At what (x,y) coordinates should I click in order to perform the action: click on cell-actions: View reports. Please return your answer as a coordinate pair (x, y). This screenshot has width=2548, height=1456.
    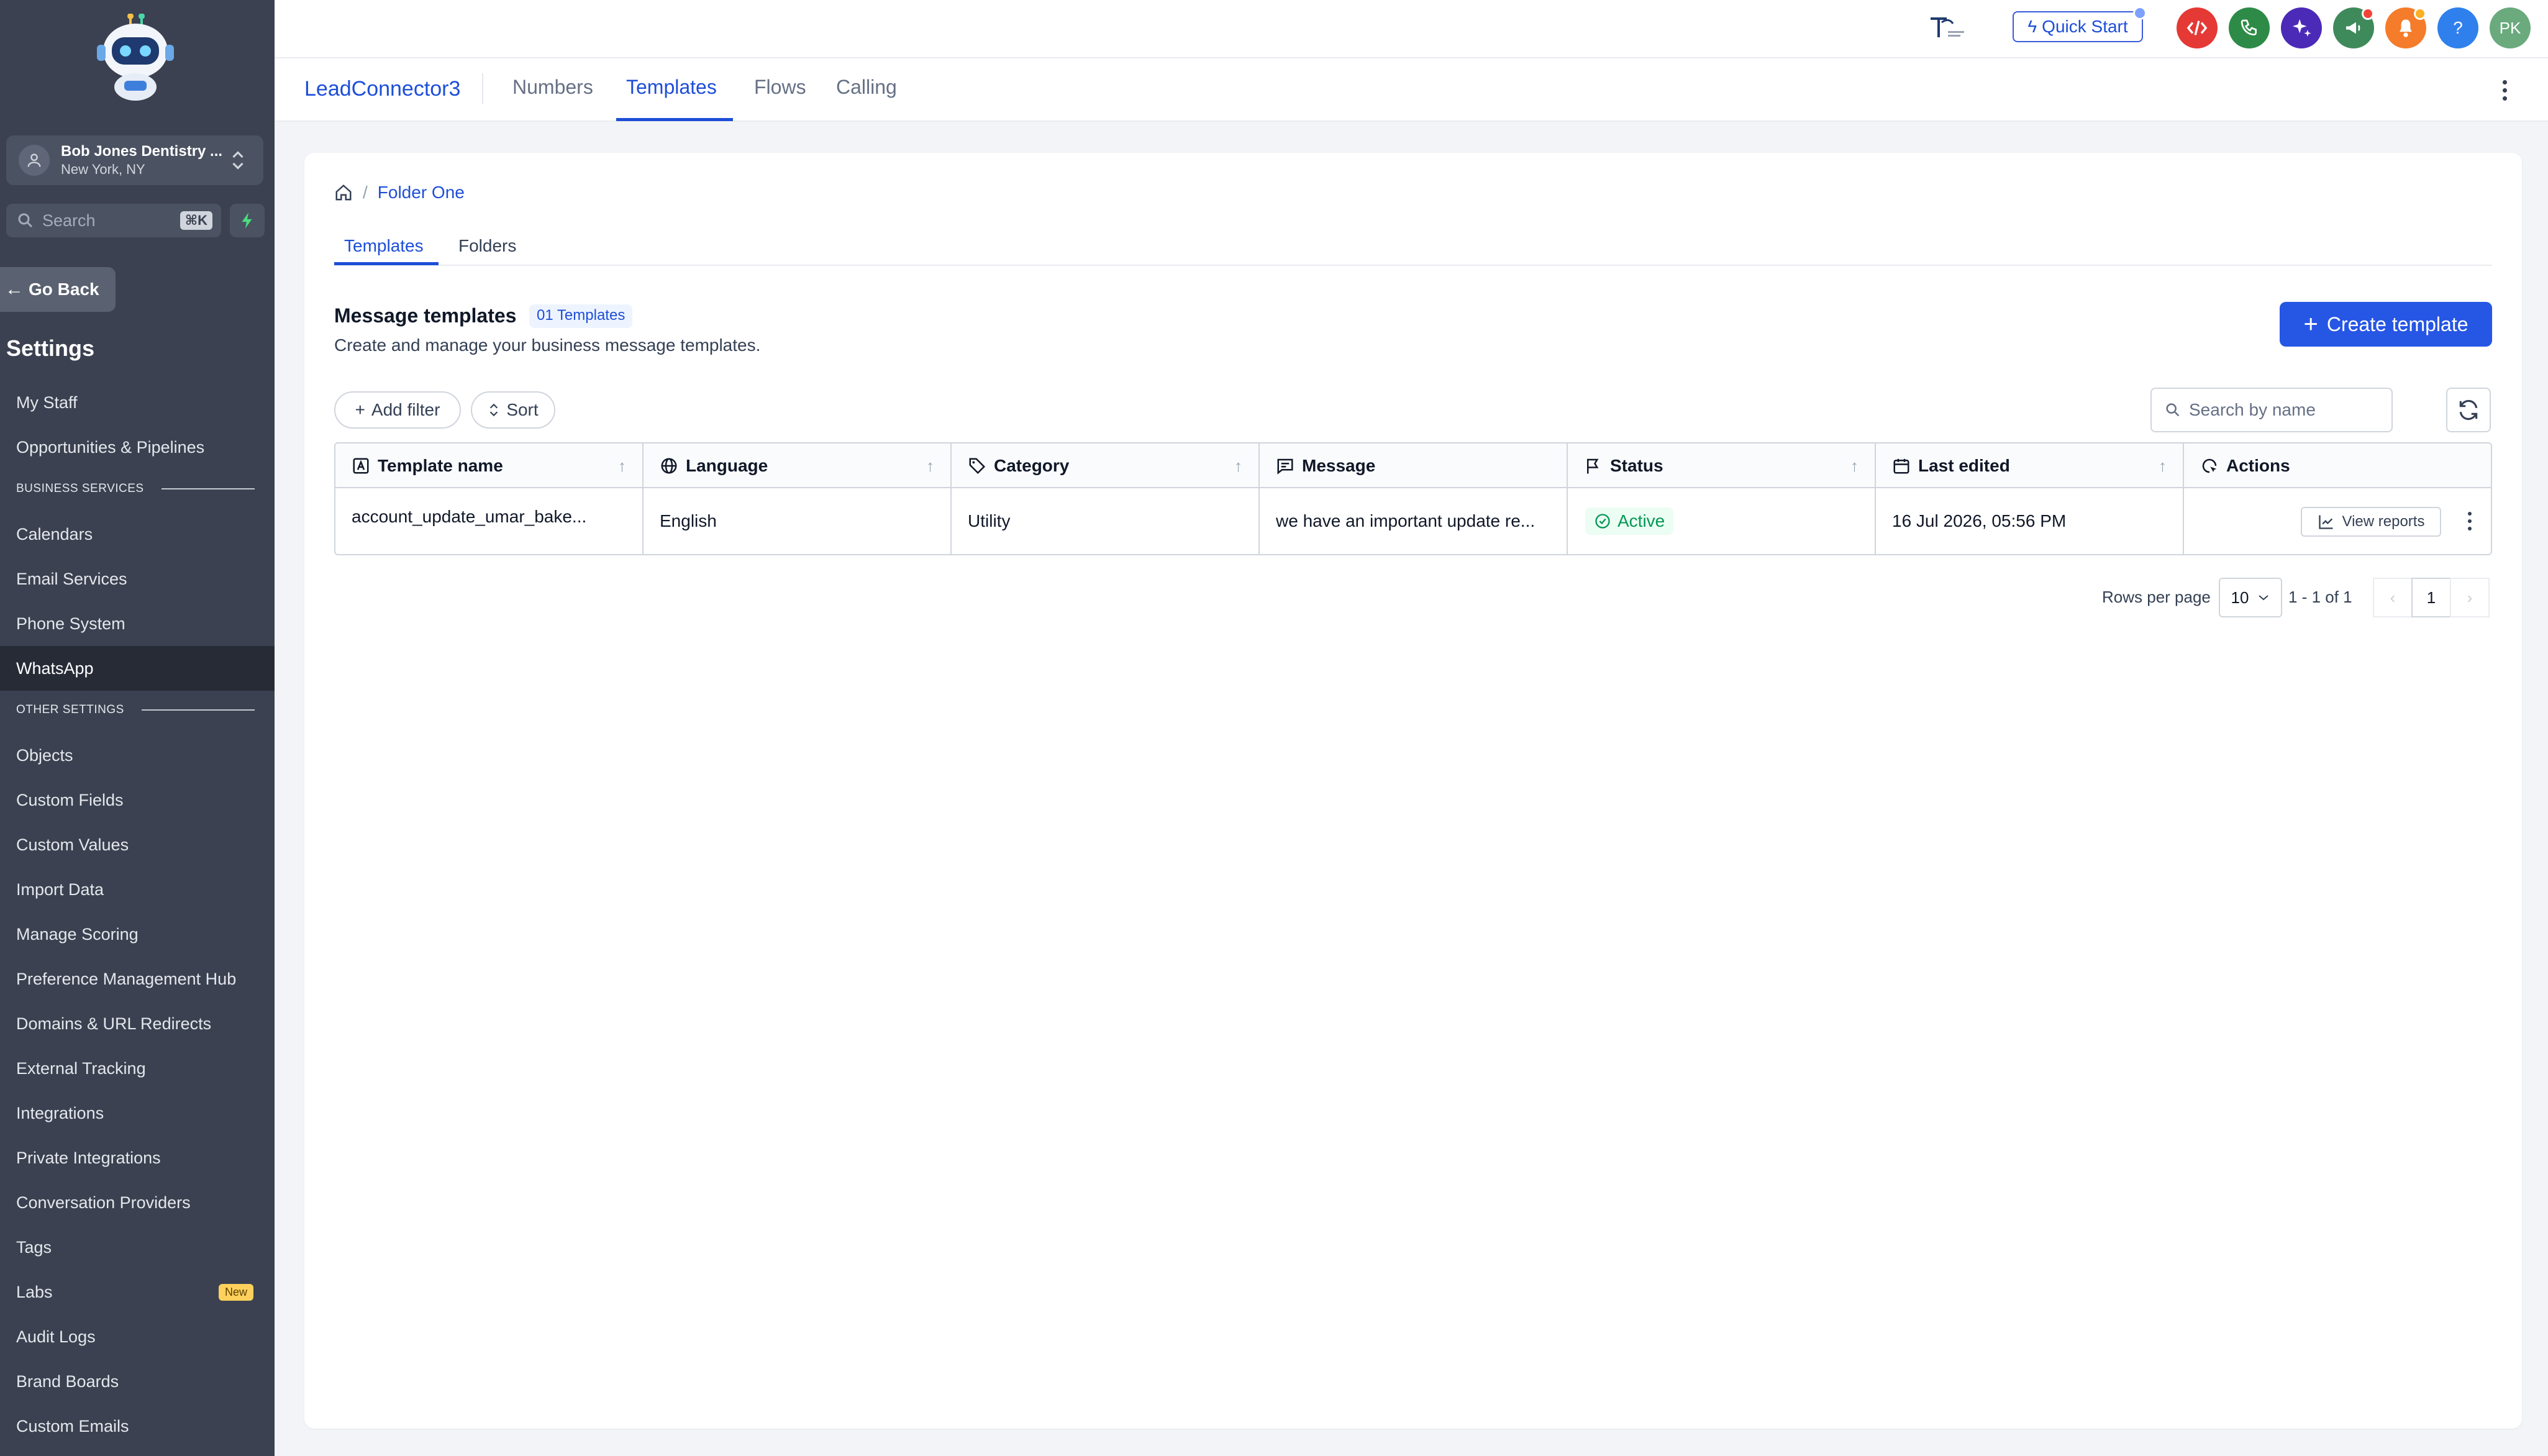
    Looking at the image, I should click on (2337, 521).